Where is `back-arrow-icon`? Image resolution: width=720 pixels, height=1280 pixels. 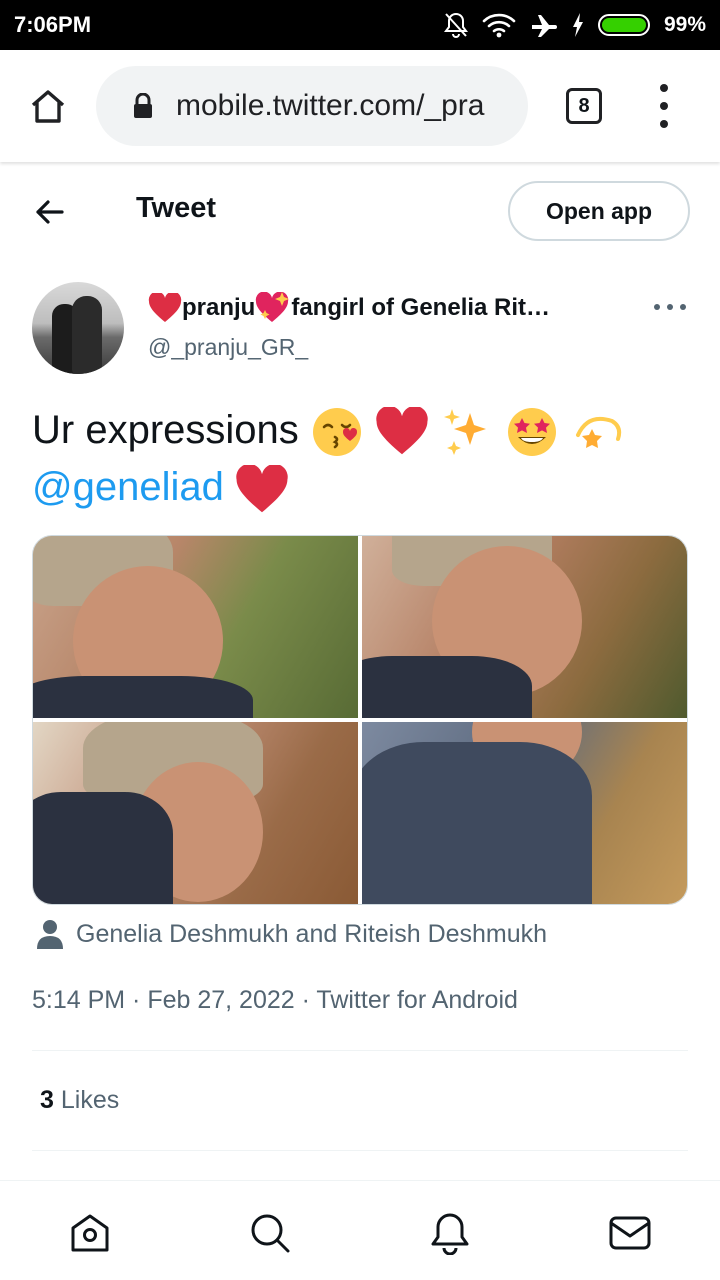
back-arrow-icon is located at coordinates (50, 212).